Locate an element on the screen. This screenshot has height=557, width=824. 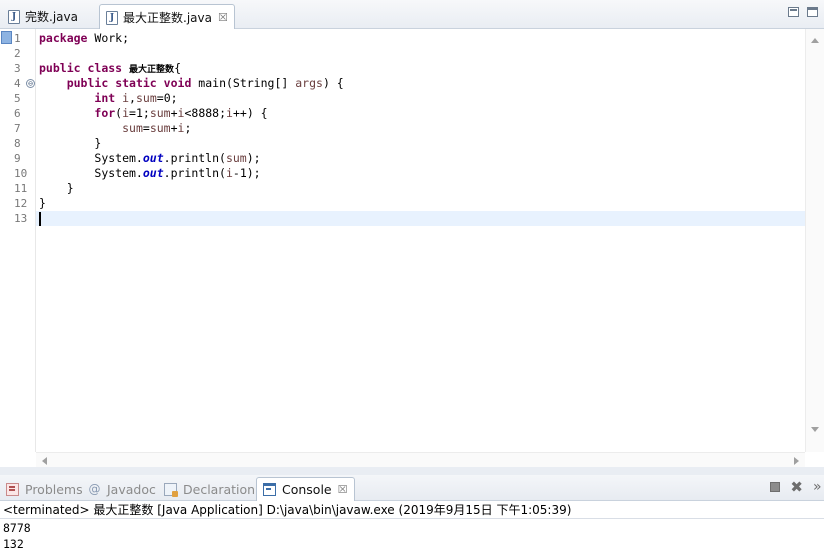
line-number-folding: 4 ⊖ is located at coordinates (18, 83).